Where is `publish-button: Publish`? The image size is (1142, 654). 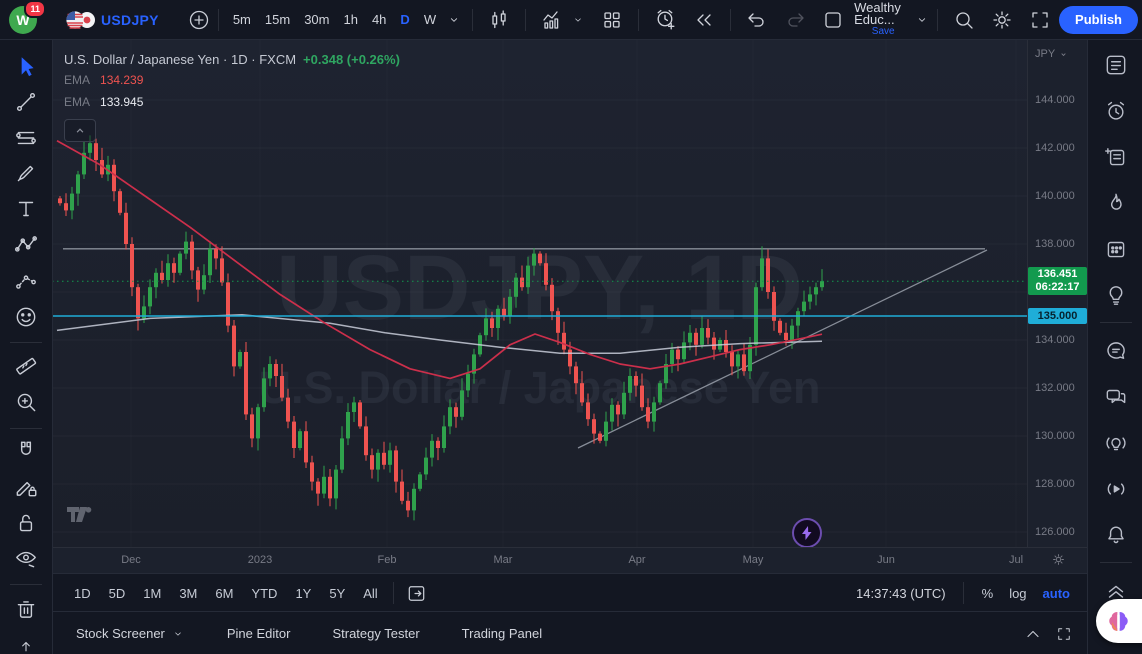
publish-button: Publish is located at coordinates (1098, 19).